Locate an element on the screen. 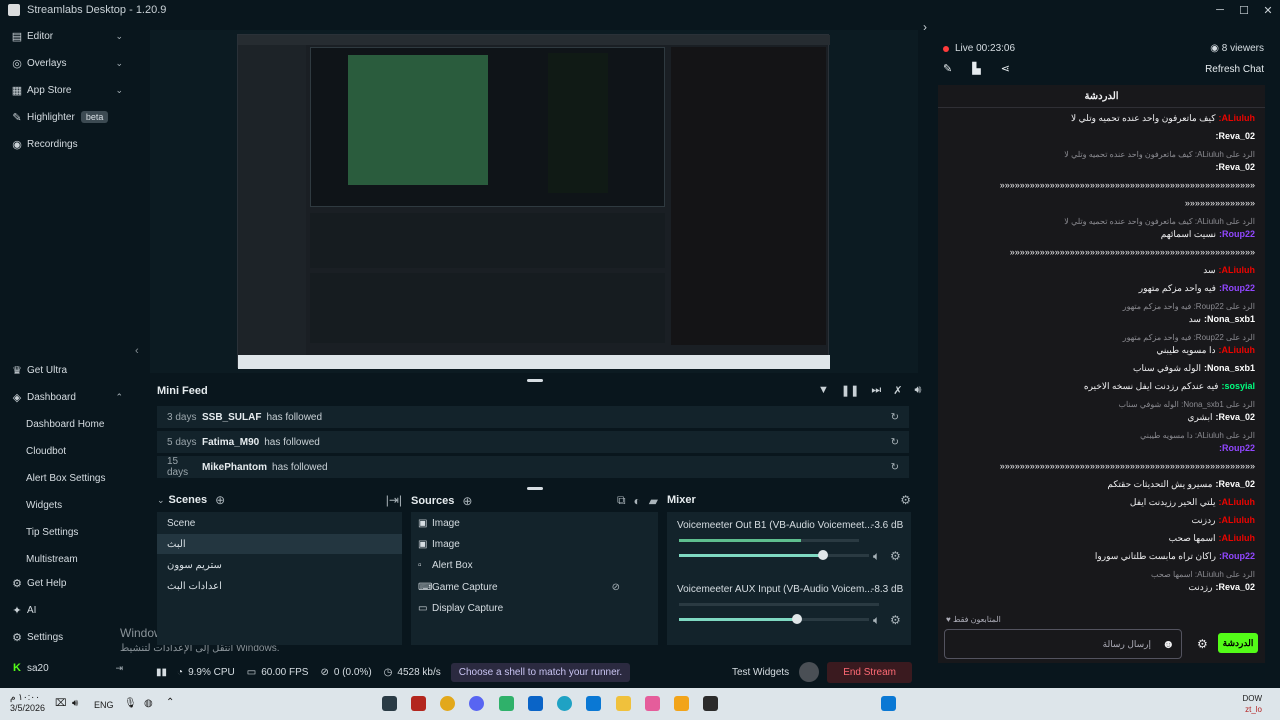  explorer-icon is located at coordinates (623, 703).